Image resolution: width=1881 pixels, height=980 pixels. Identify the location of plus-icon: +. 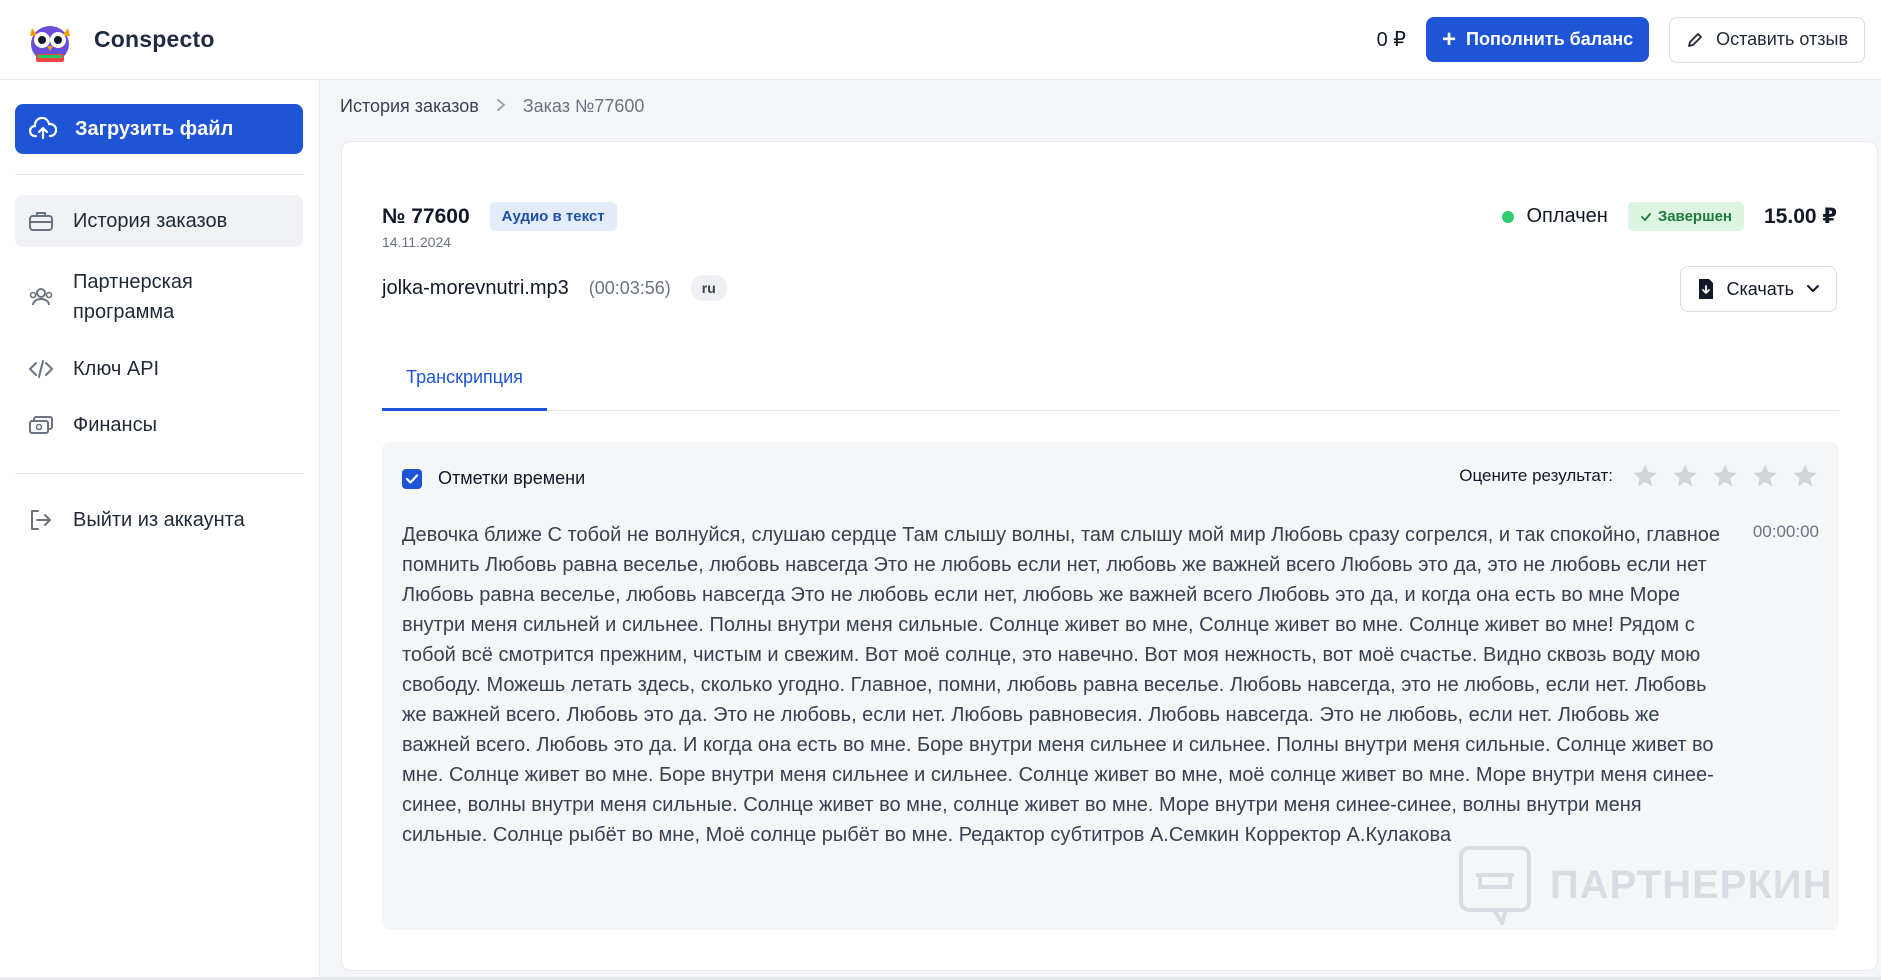
(1449, 39).